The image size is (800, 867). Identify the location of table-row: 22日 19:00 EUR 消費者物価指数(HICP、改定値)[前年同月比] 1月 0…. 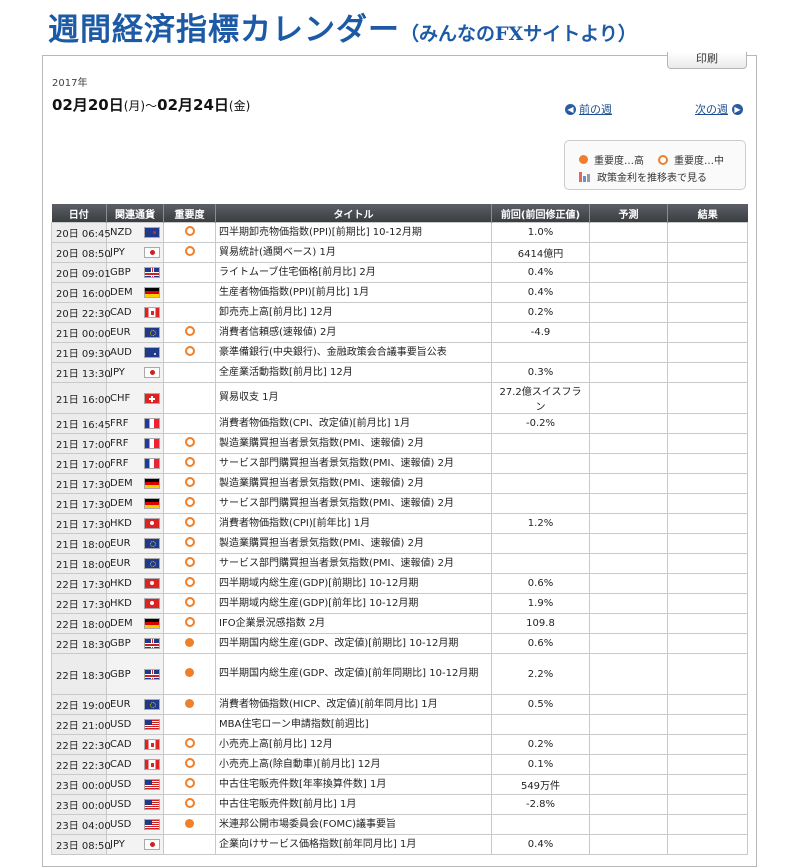
(399, 704).